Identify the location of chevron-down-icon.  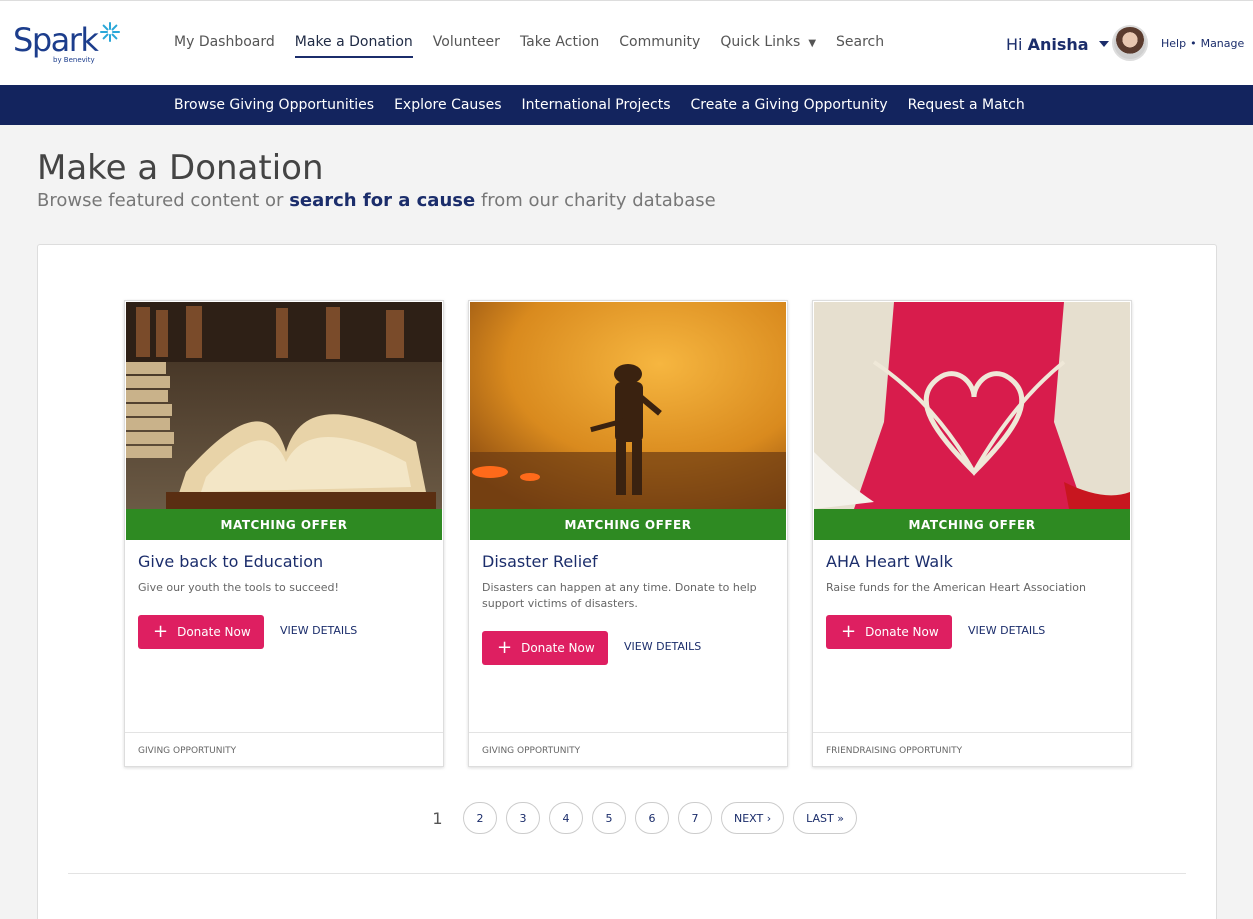
(1103, 44).